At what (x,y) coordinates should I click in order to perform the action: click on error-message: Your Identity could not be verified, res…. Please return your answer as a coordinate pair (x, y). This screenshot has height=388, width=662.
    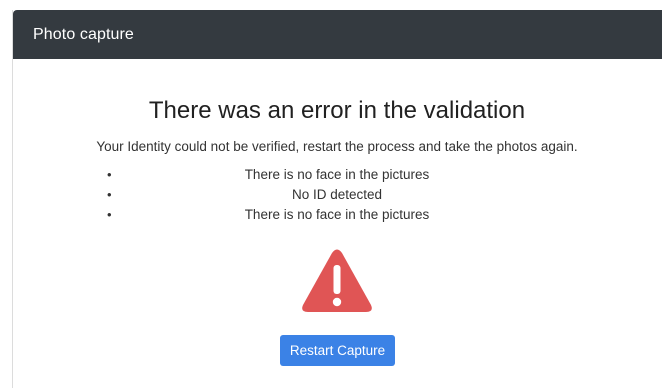
    Looking at the image, I should click on (337, 146).